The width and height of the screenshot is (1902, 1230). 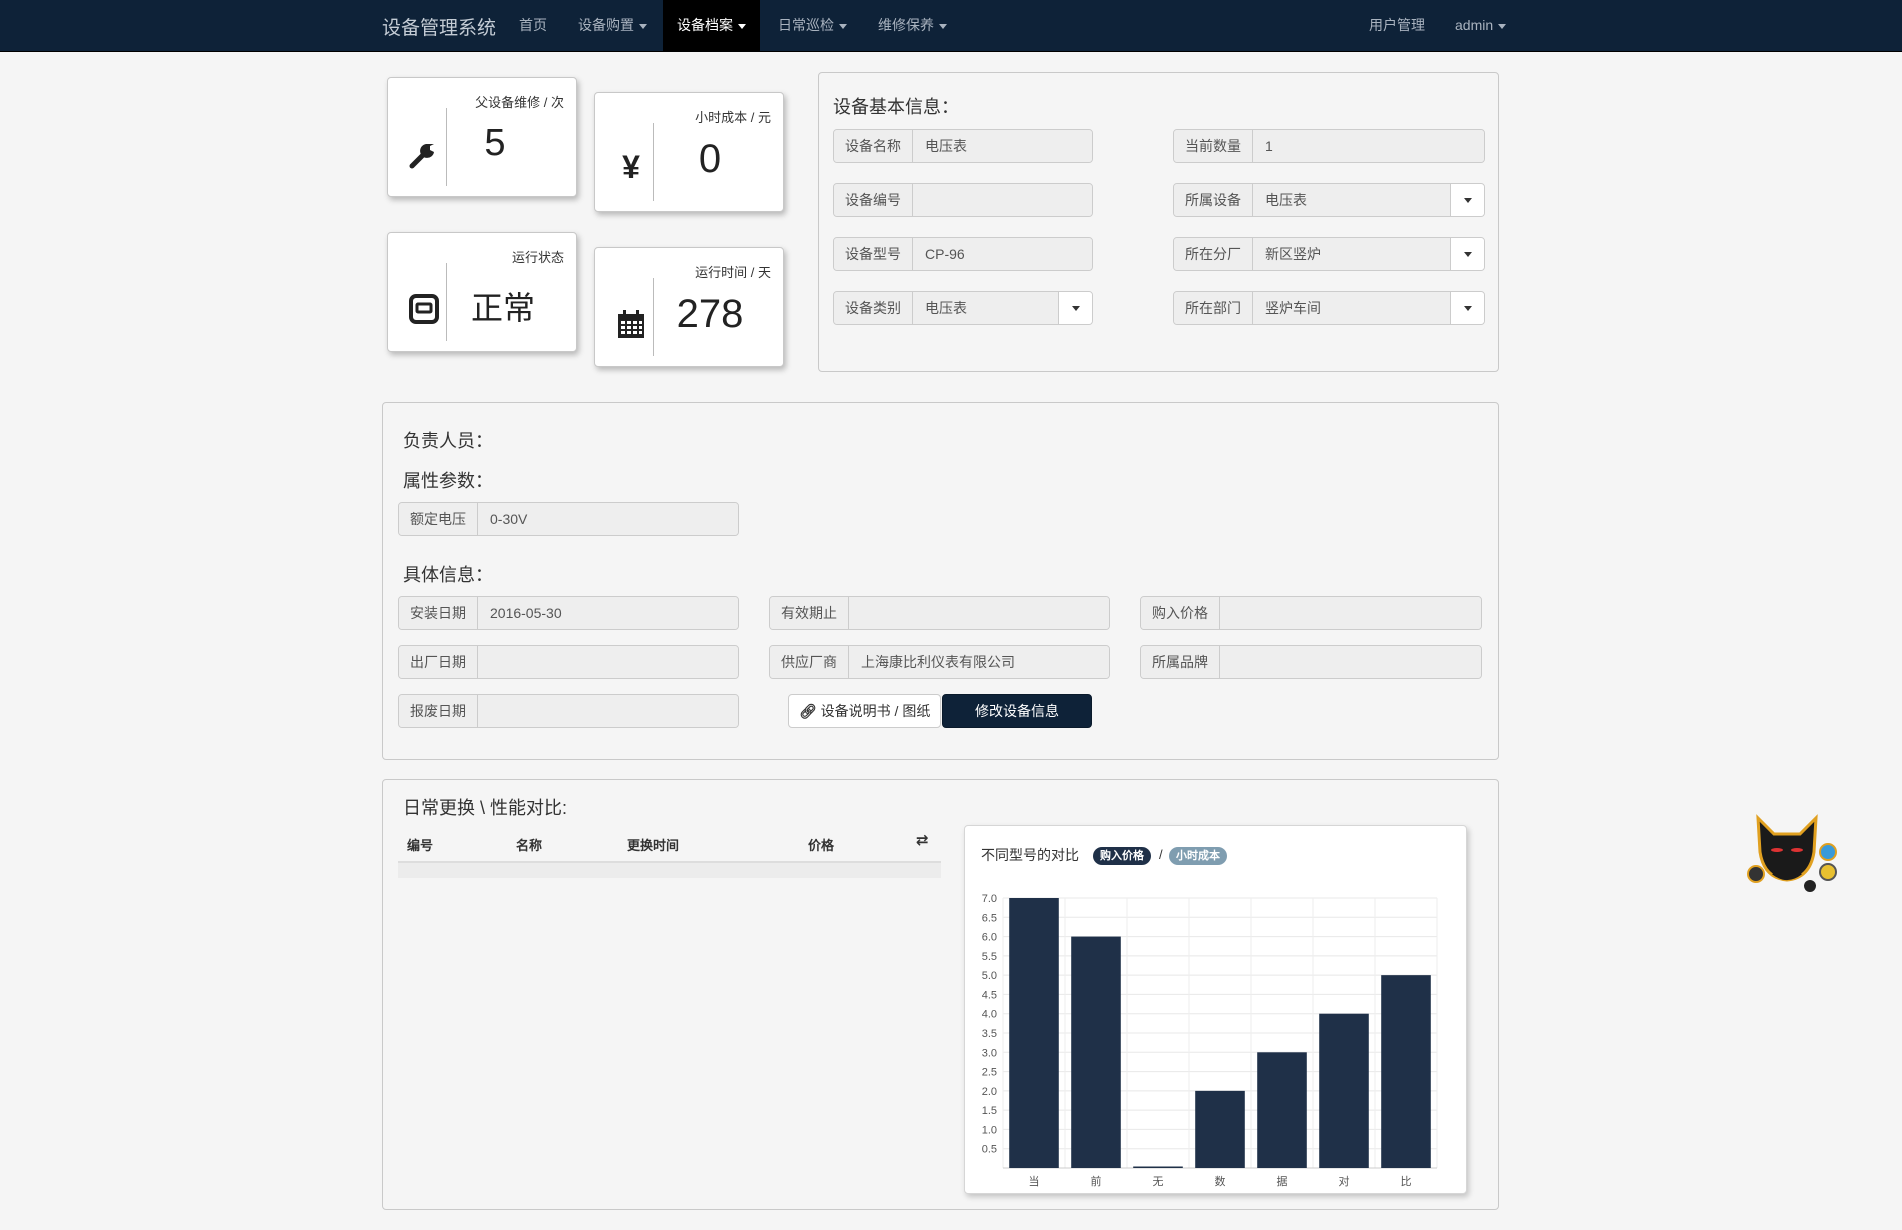 What do you see at coordinates (608, 711) in the screenshot?
I see `scrap-date-field` at bounding box center [608, 711].